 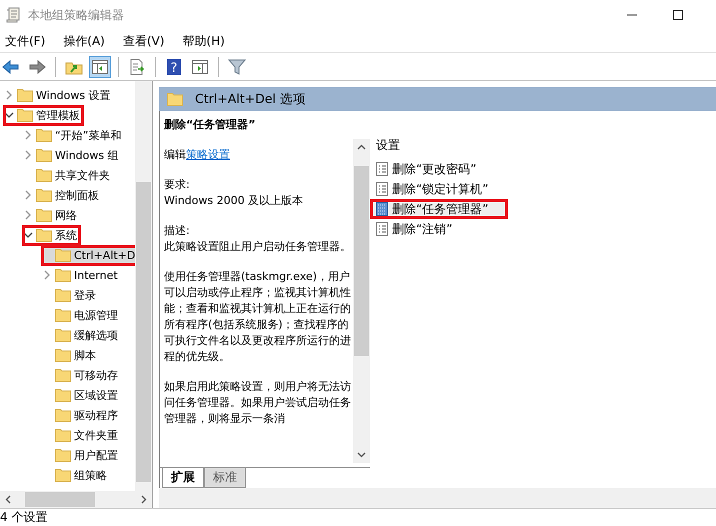 What do you see at coordinates (25, 41) in the screenshot?
I see `menu-item: 文件(F)` at bounding box center [25, 41].